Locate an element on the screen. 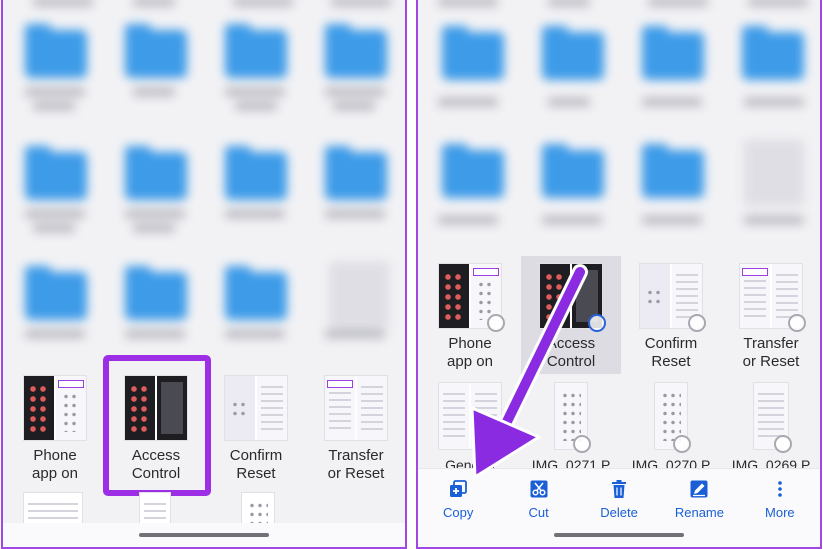 This screenshot has width=823, height=549. file-tile-confirm-reset: Confirm Reset is located at coordinates (256, 429).